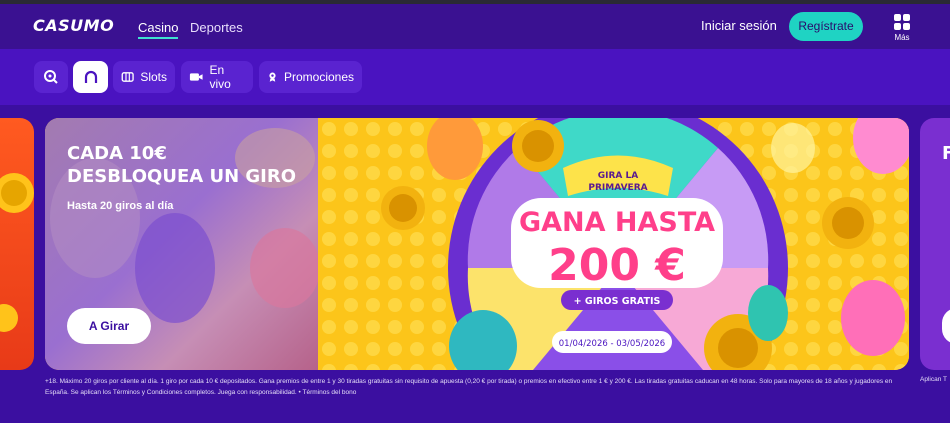 The height and width of the screenshot is (423, 950). I want to click on next-card-title-fragment: F, so click(946, 153).